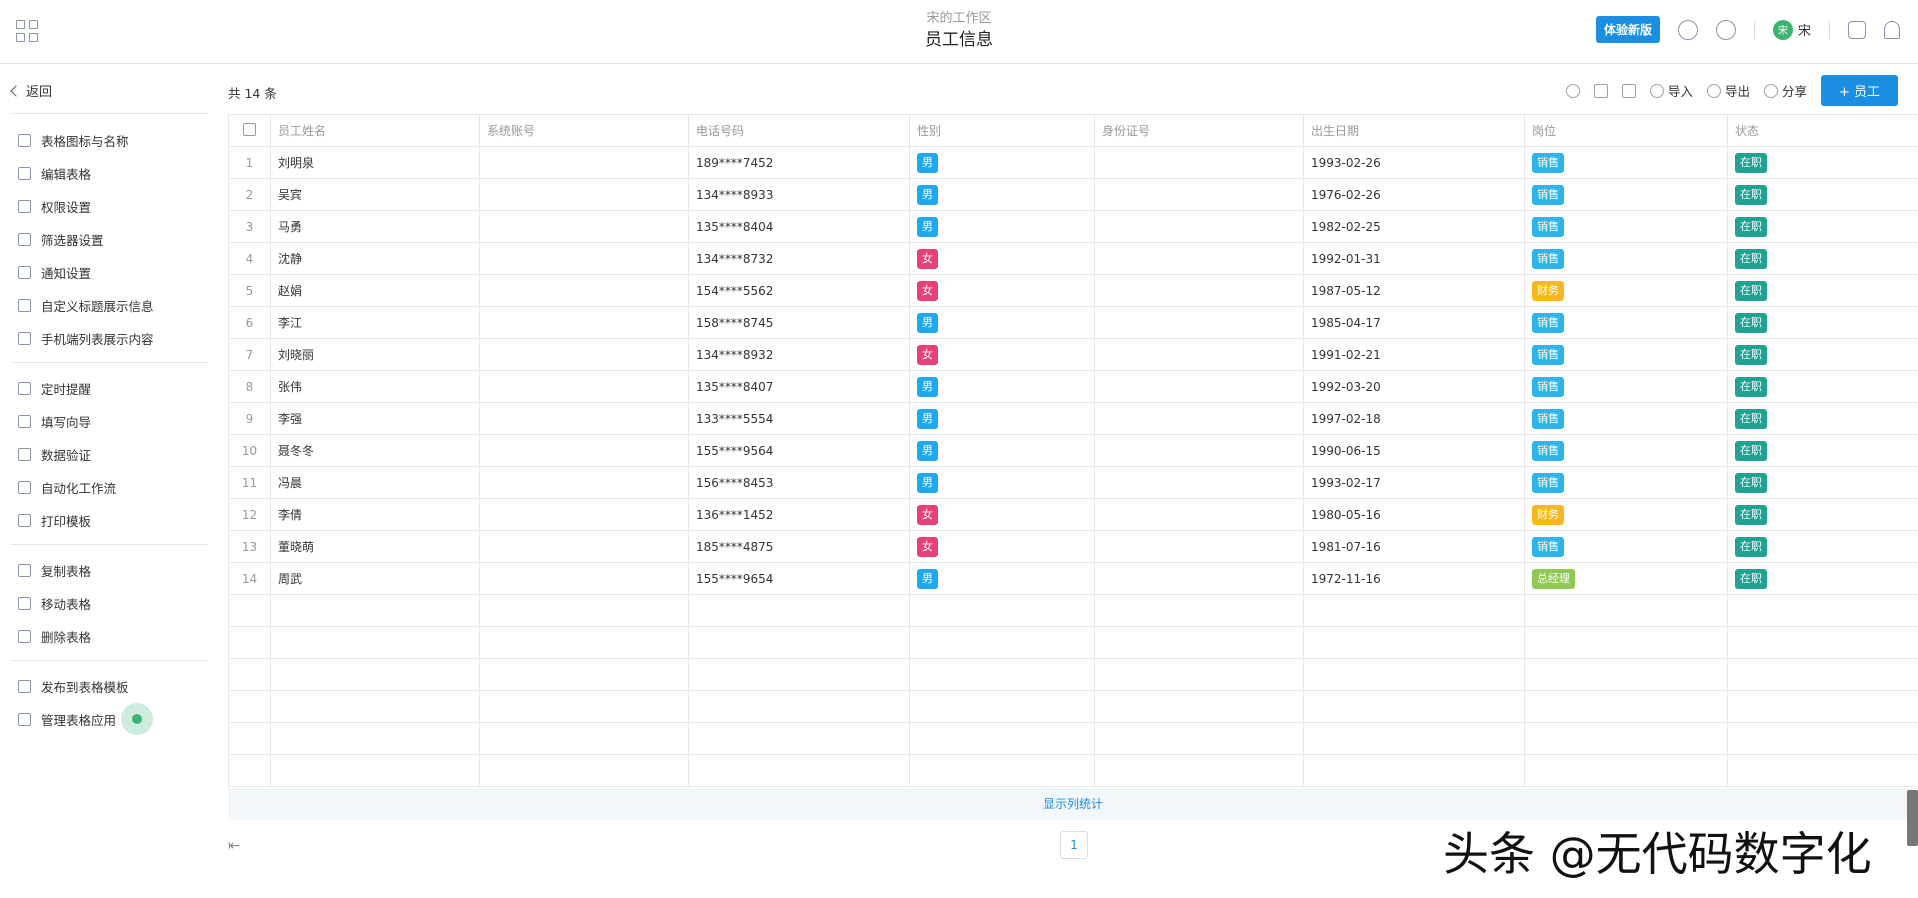  Describe the element at coordinates (1628, 90) in the screenshot. I see `columns-icon` at that location.